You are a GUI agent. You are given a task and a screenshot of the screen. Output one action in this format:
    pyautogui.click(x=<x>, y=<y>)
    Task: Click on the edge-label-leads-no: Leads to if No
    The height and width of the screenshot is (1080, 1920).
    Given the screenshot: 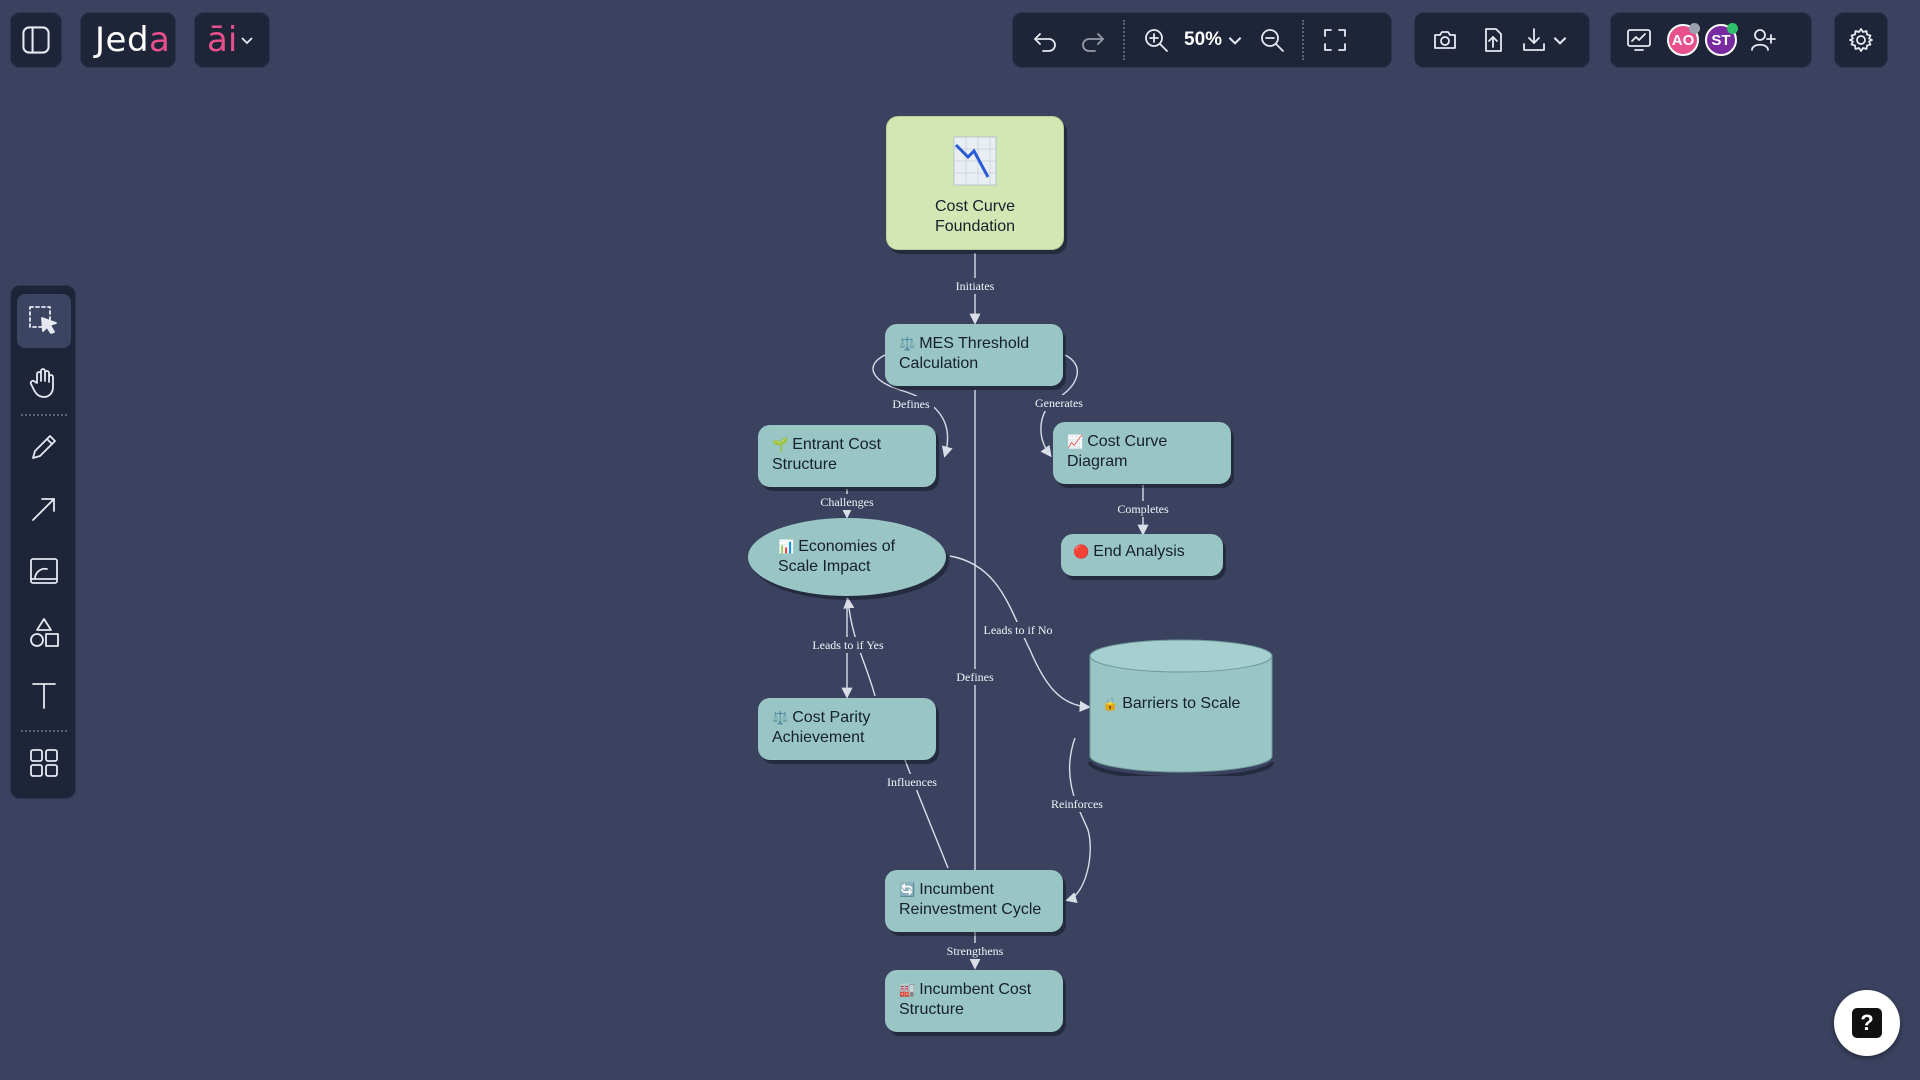 What is the action you would take?
    pyautogui.click(x=1018, y=630)
    